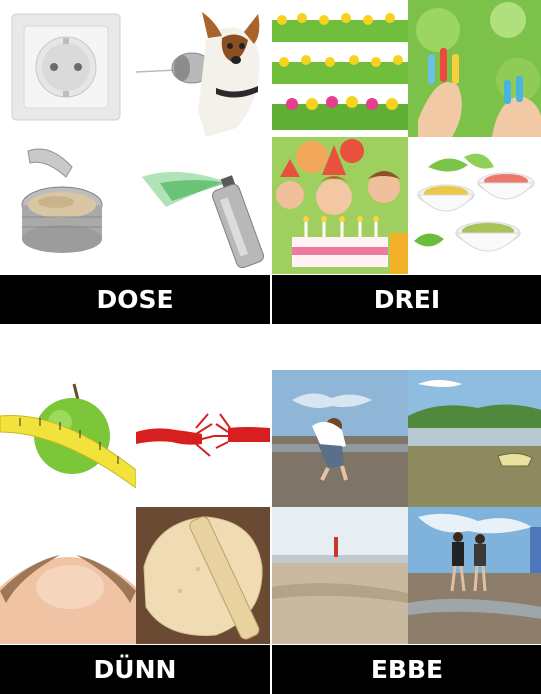  Describe the element at coordinates (203, 205) in the screenshot. I see `spray-can-picture` at that location.